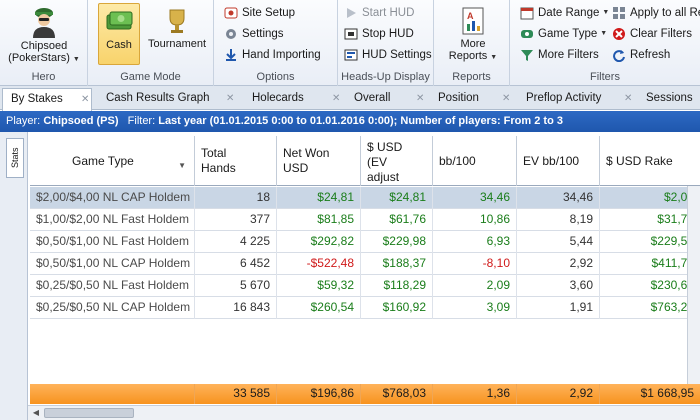 The image size is (700, 420). What do you see at coordinates (650, 161) in the screenshot?
I see `column-header-rake: $ USD Rake` at bounding box center [650, 161].